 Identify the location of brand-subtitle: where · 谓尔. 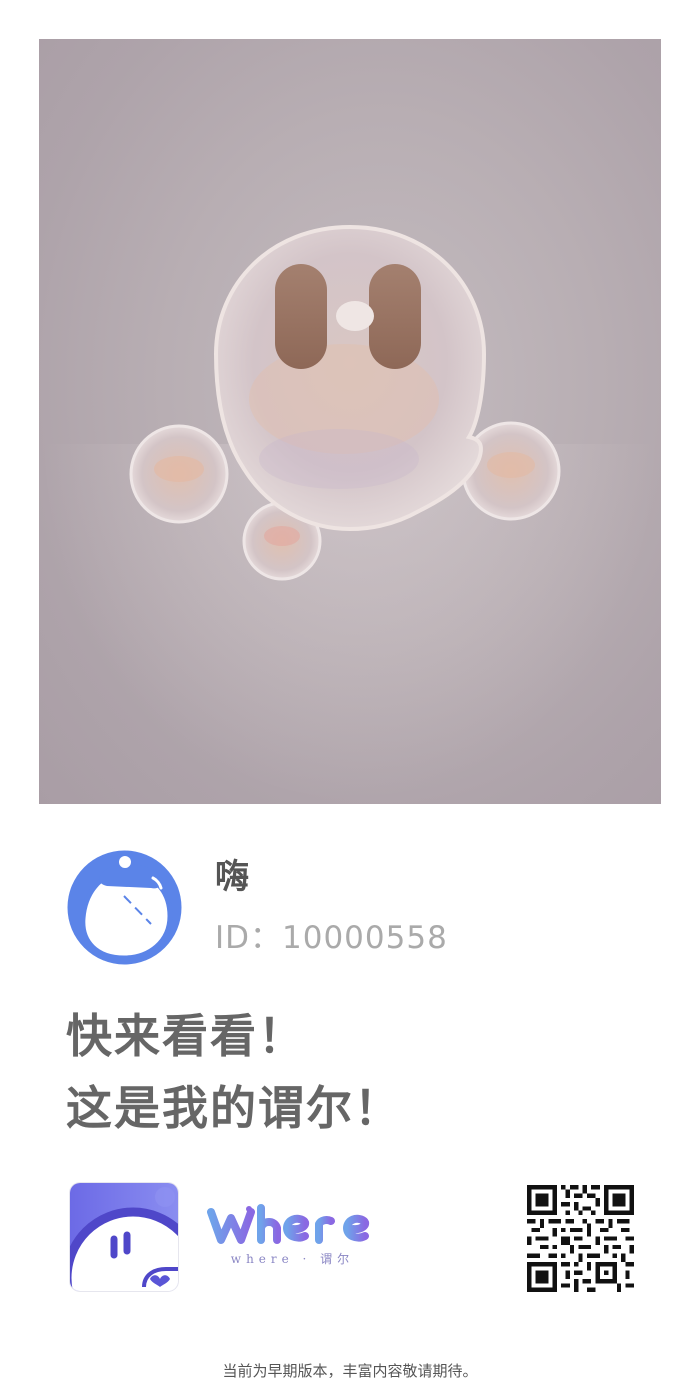
(292, 1259).